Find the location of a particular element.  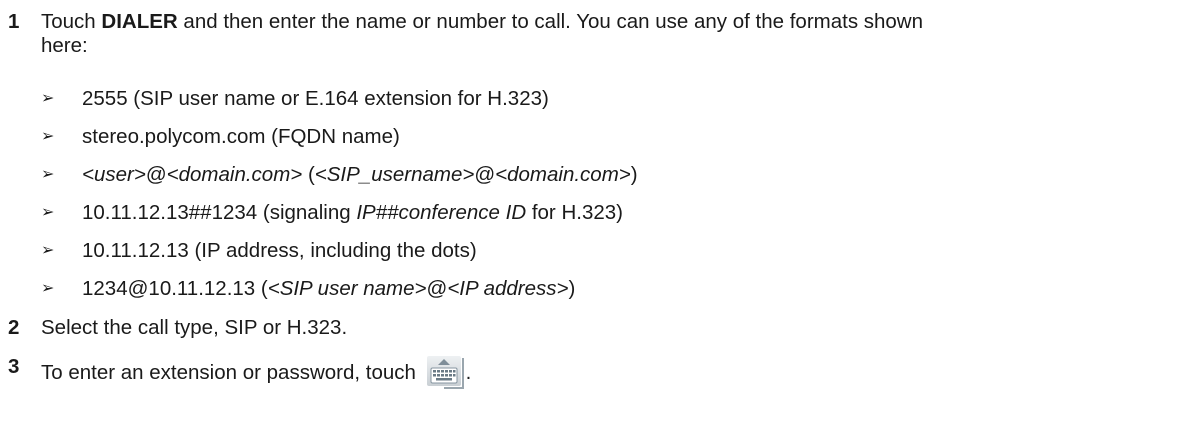

step-number: 3 is located at coordinates (14, 366).